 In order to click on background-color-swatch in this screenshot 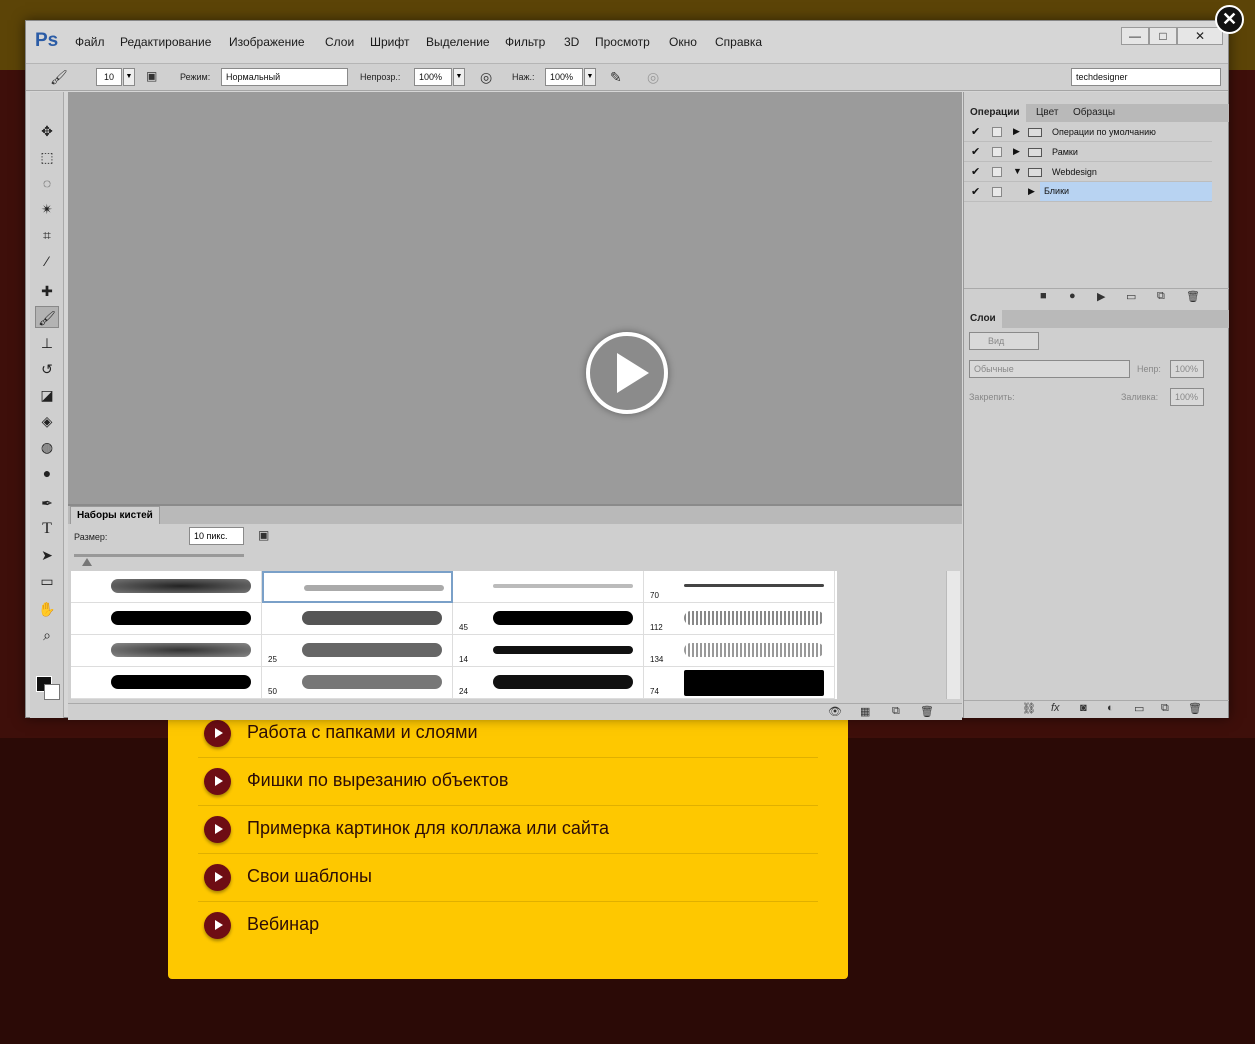, I will do `click(52, 692)`.